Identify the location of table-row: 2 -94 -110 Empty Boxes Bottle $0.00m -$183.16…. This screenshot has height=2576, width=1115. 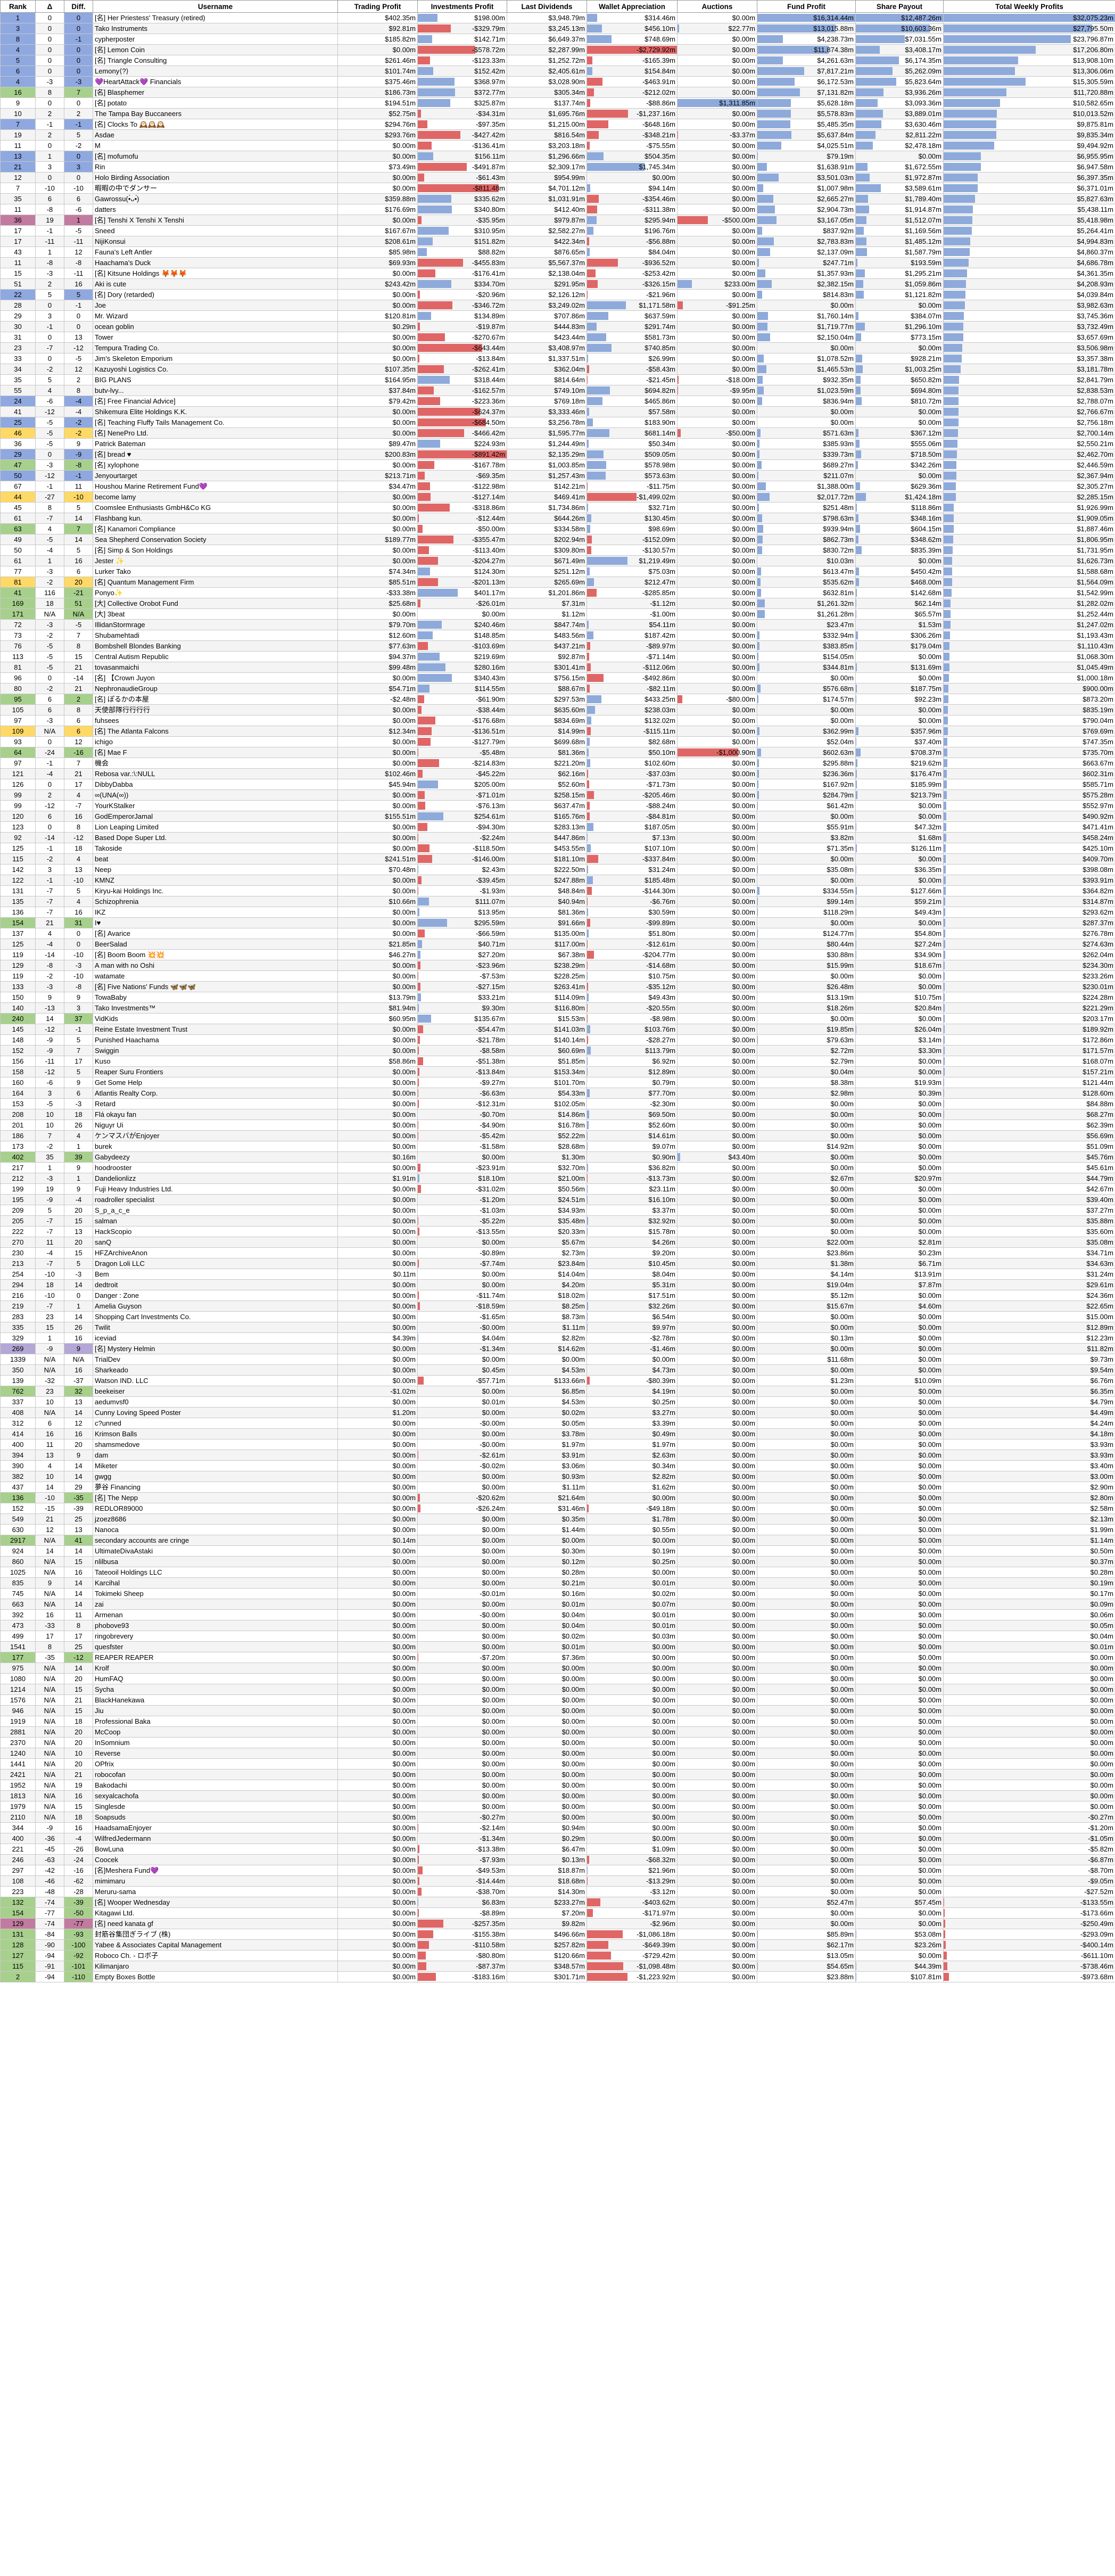
(557, 1976).